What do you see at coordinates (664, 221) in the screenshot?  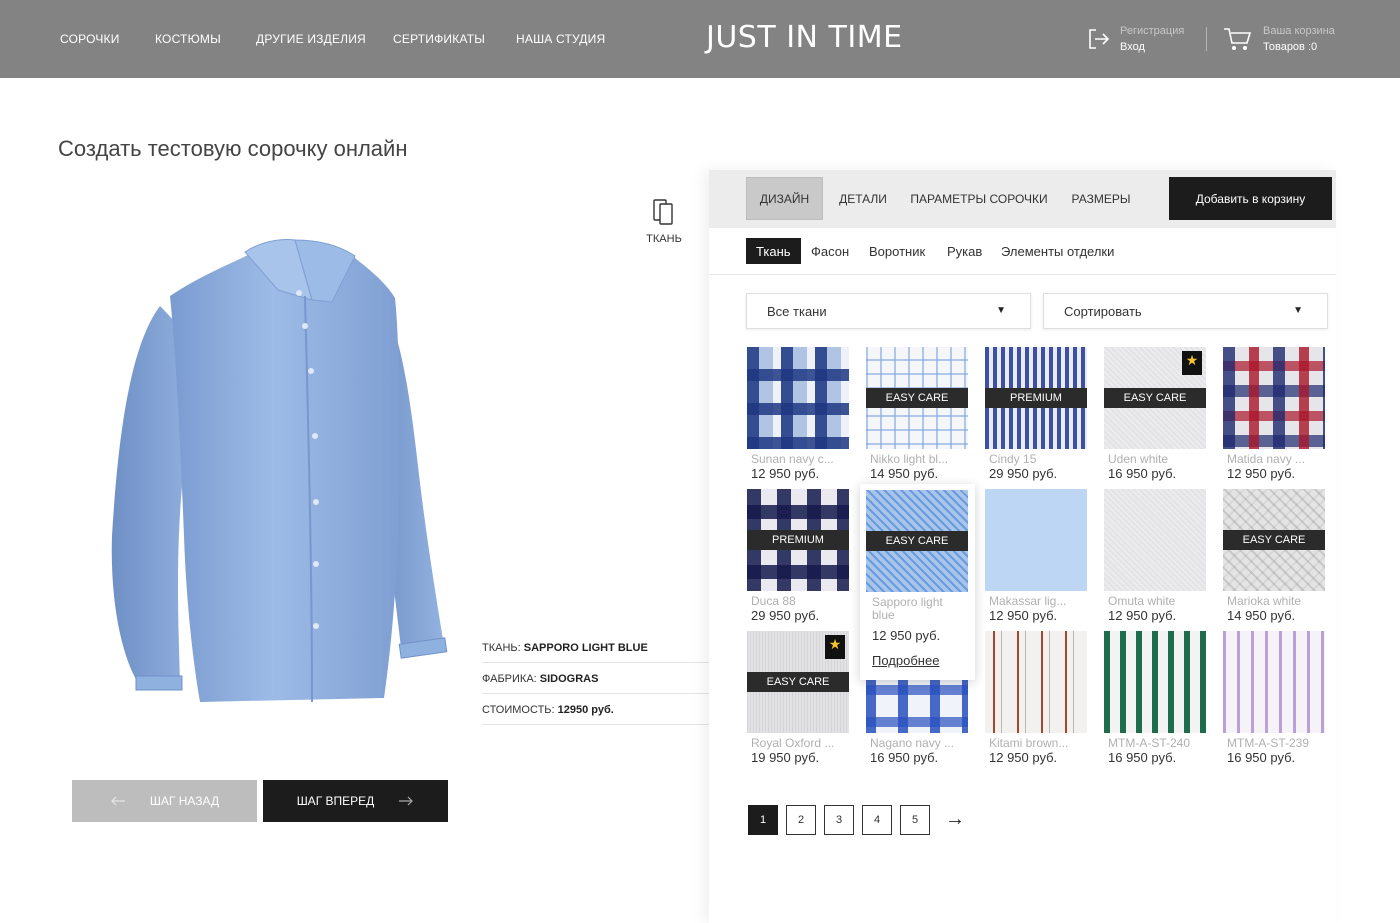 I see `fabric-control: ТКАНЬ` at bounding box center [664, 221].